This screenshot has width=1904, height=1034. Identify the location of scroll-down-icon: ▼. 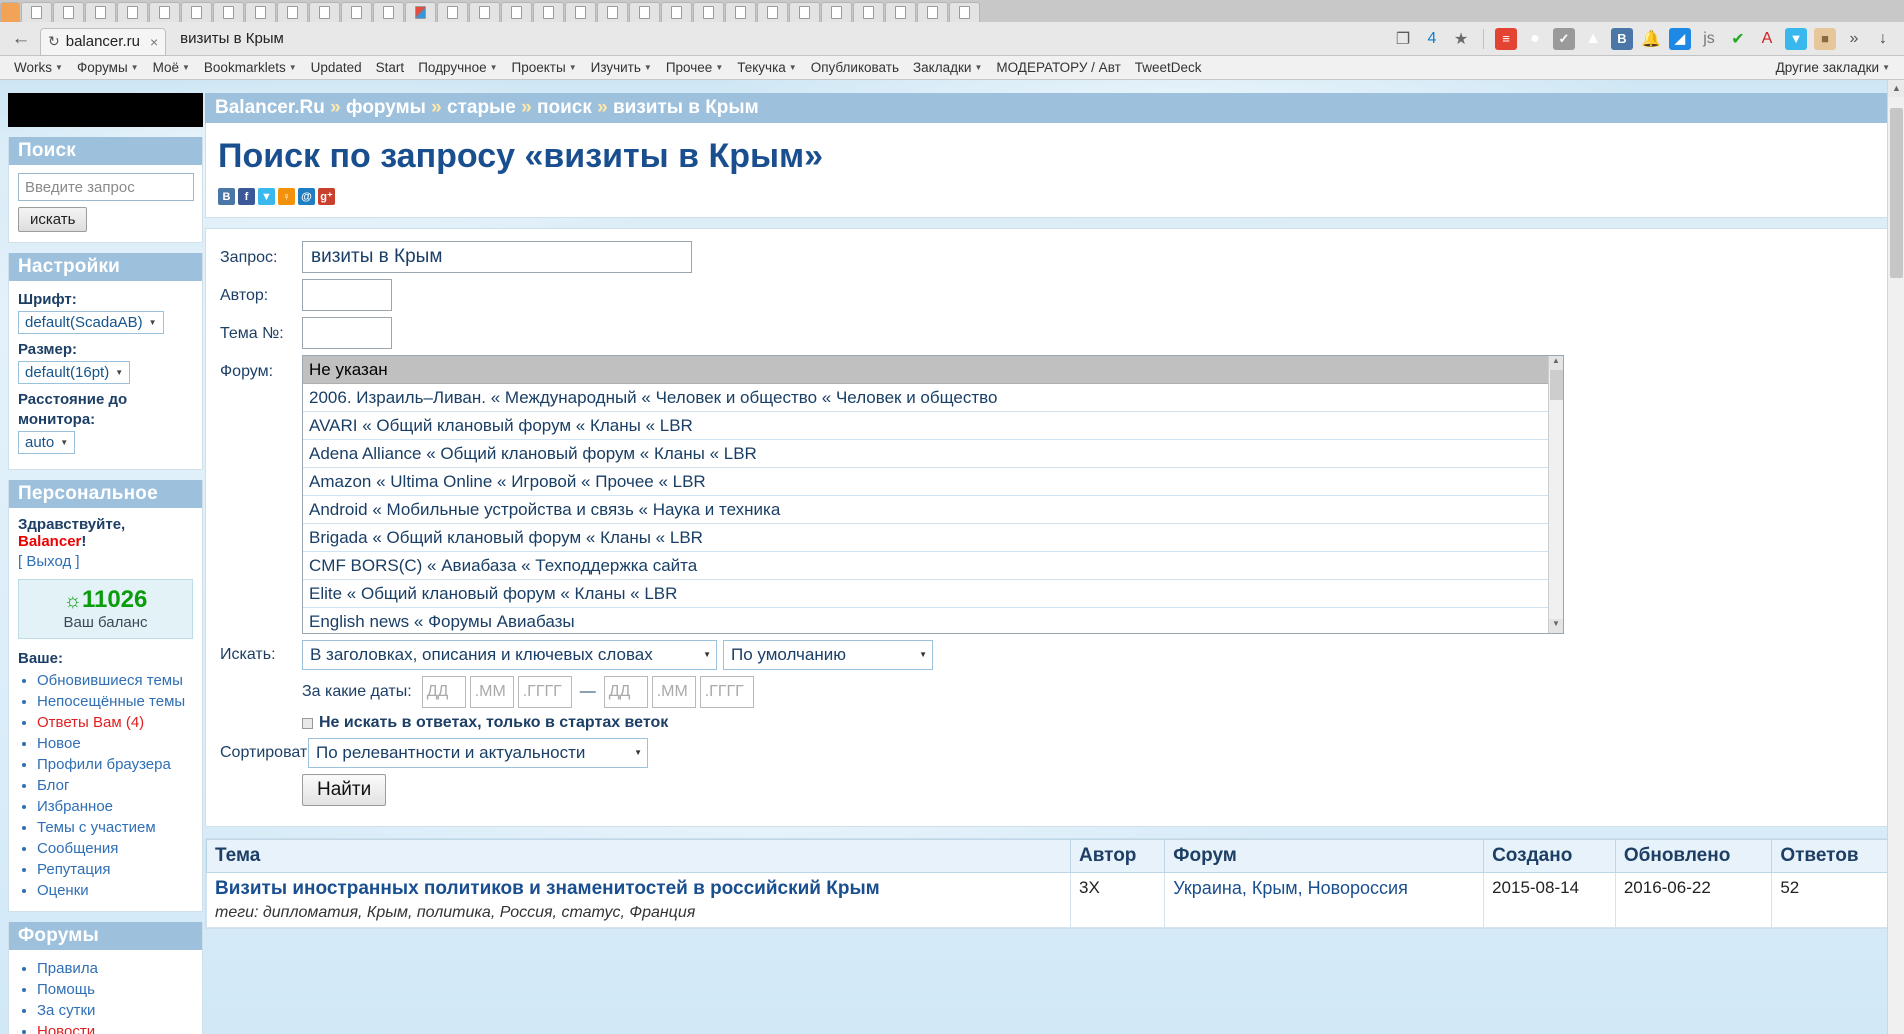
(1556, 626).